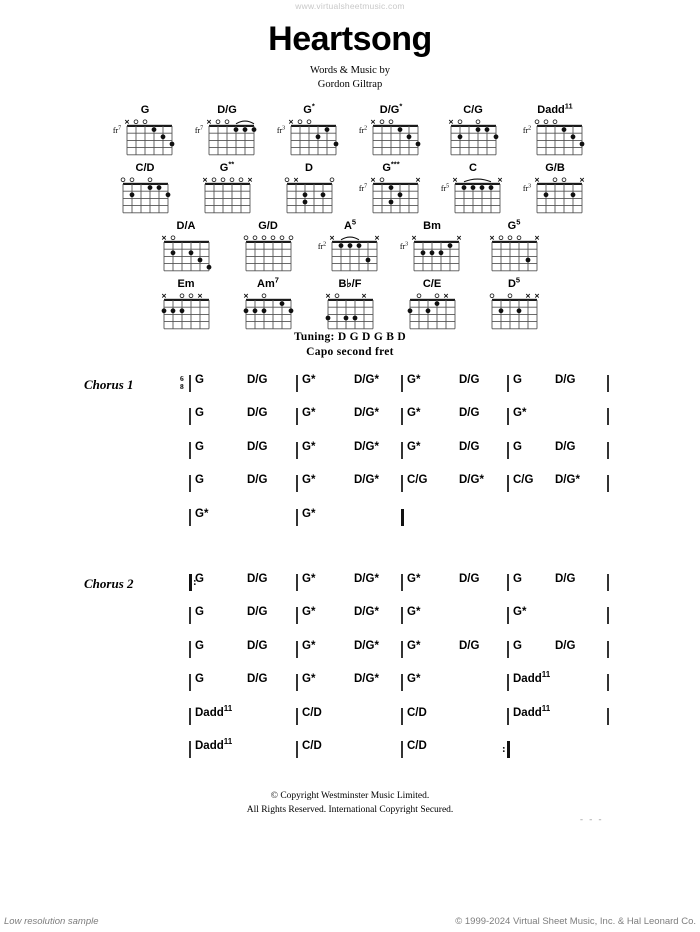 The image size is (700, 932). I want to click on chord-diagram: Dadd11 fr2, so click(555, 130).